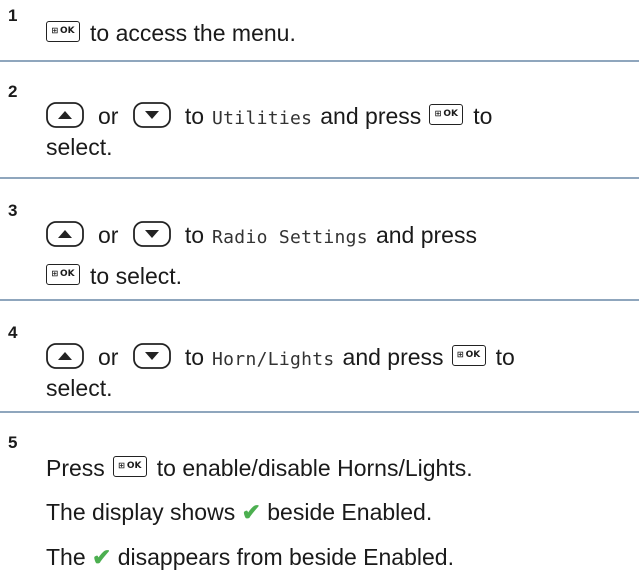 This screenshot has width=639, height=578. What do you see at coordinates (314, 468) in the screenshot?
I see `step-text: to enable/disable Horns/Lights.` at bounding box center [314, 468].